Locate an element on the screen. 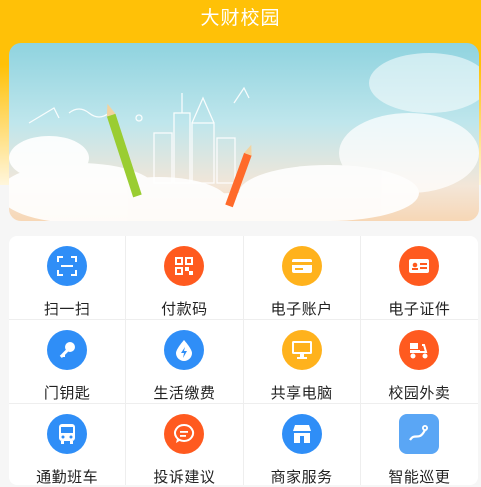 This screenshot has width=481, height=487. service-utility-payment: 生活缴费 is located at coordinates (185, 362).